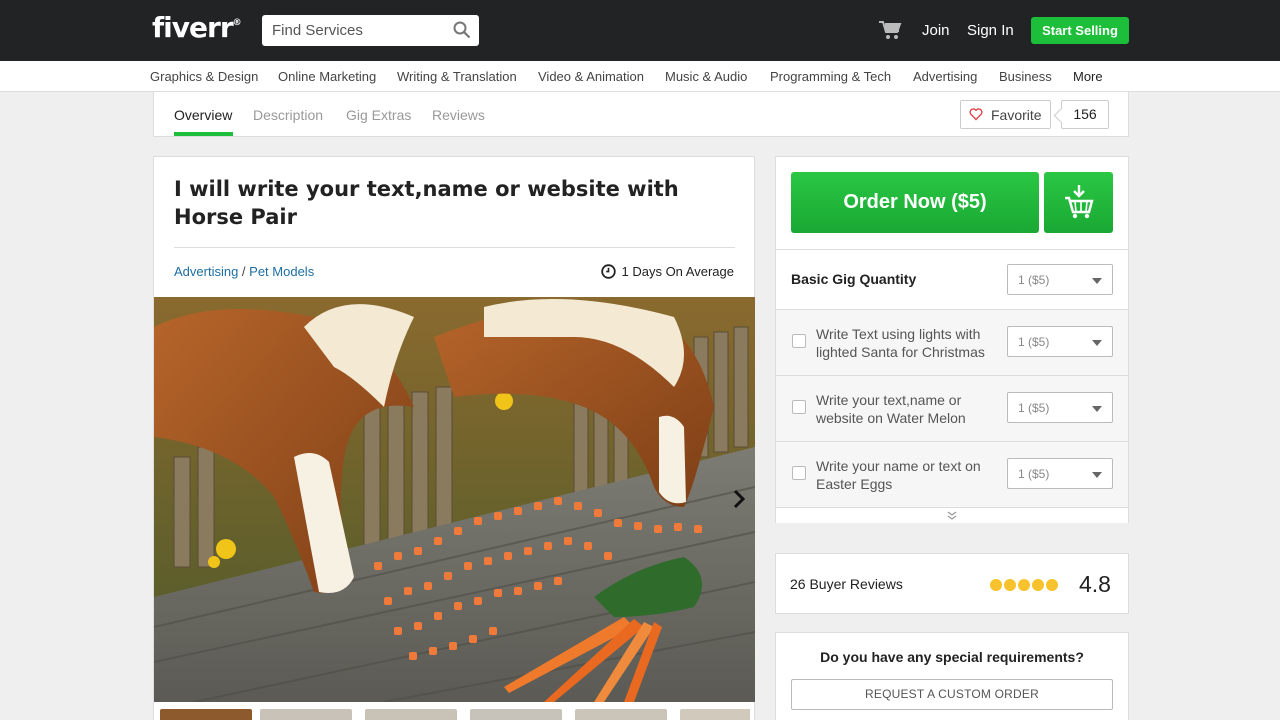 This screenshot has width=1280, height=720. I want to click on search-icon, so click(462, 30).